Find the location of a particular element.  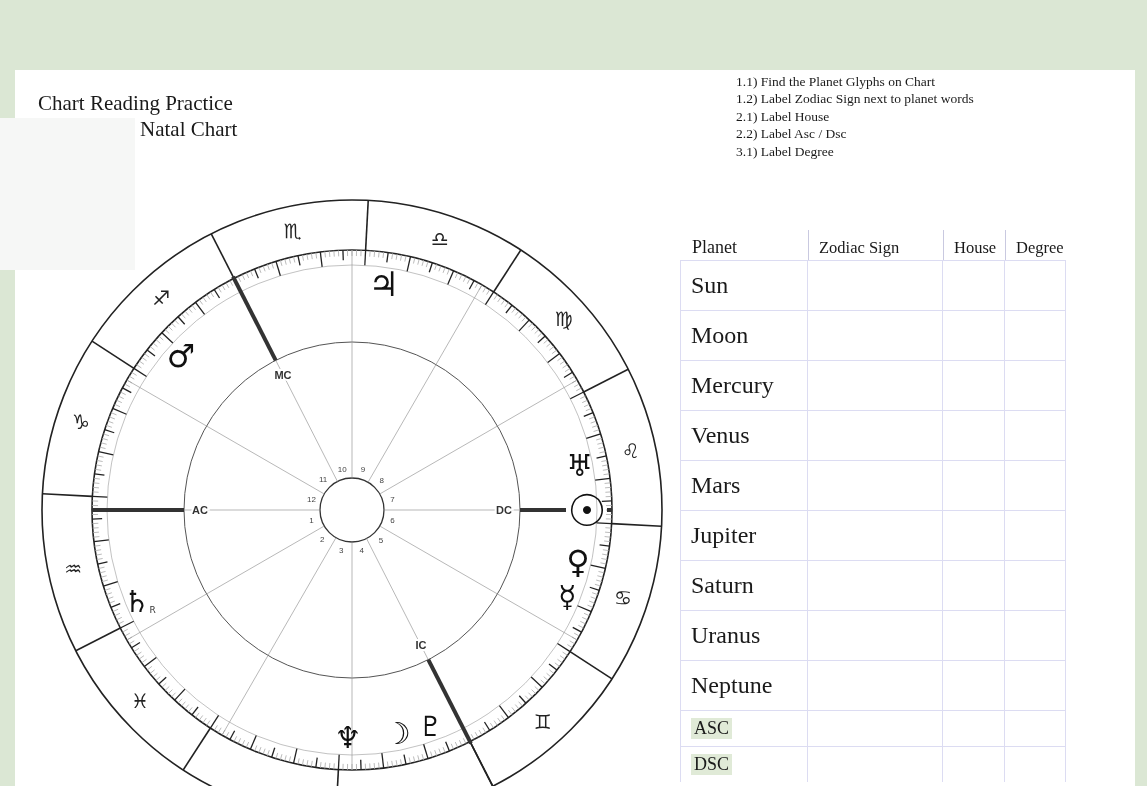

house-number: 9 is located at coordinates (363, 469).